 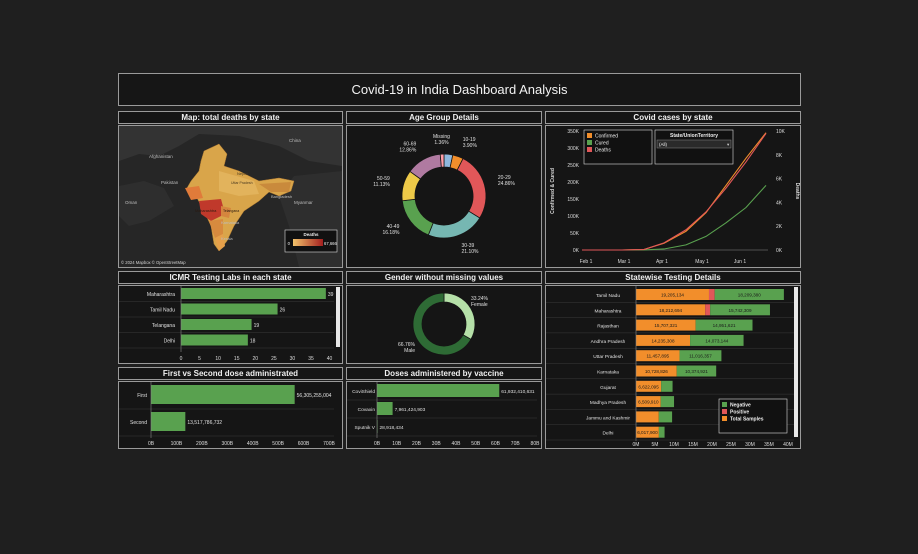 I want to click on map-legend: Deaths 0 67,666, so click(x=310, y=241).